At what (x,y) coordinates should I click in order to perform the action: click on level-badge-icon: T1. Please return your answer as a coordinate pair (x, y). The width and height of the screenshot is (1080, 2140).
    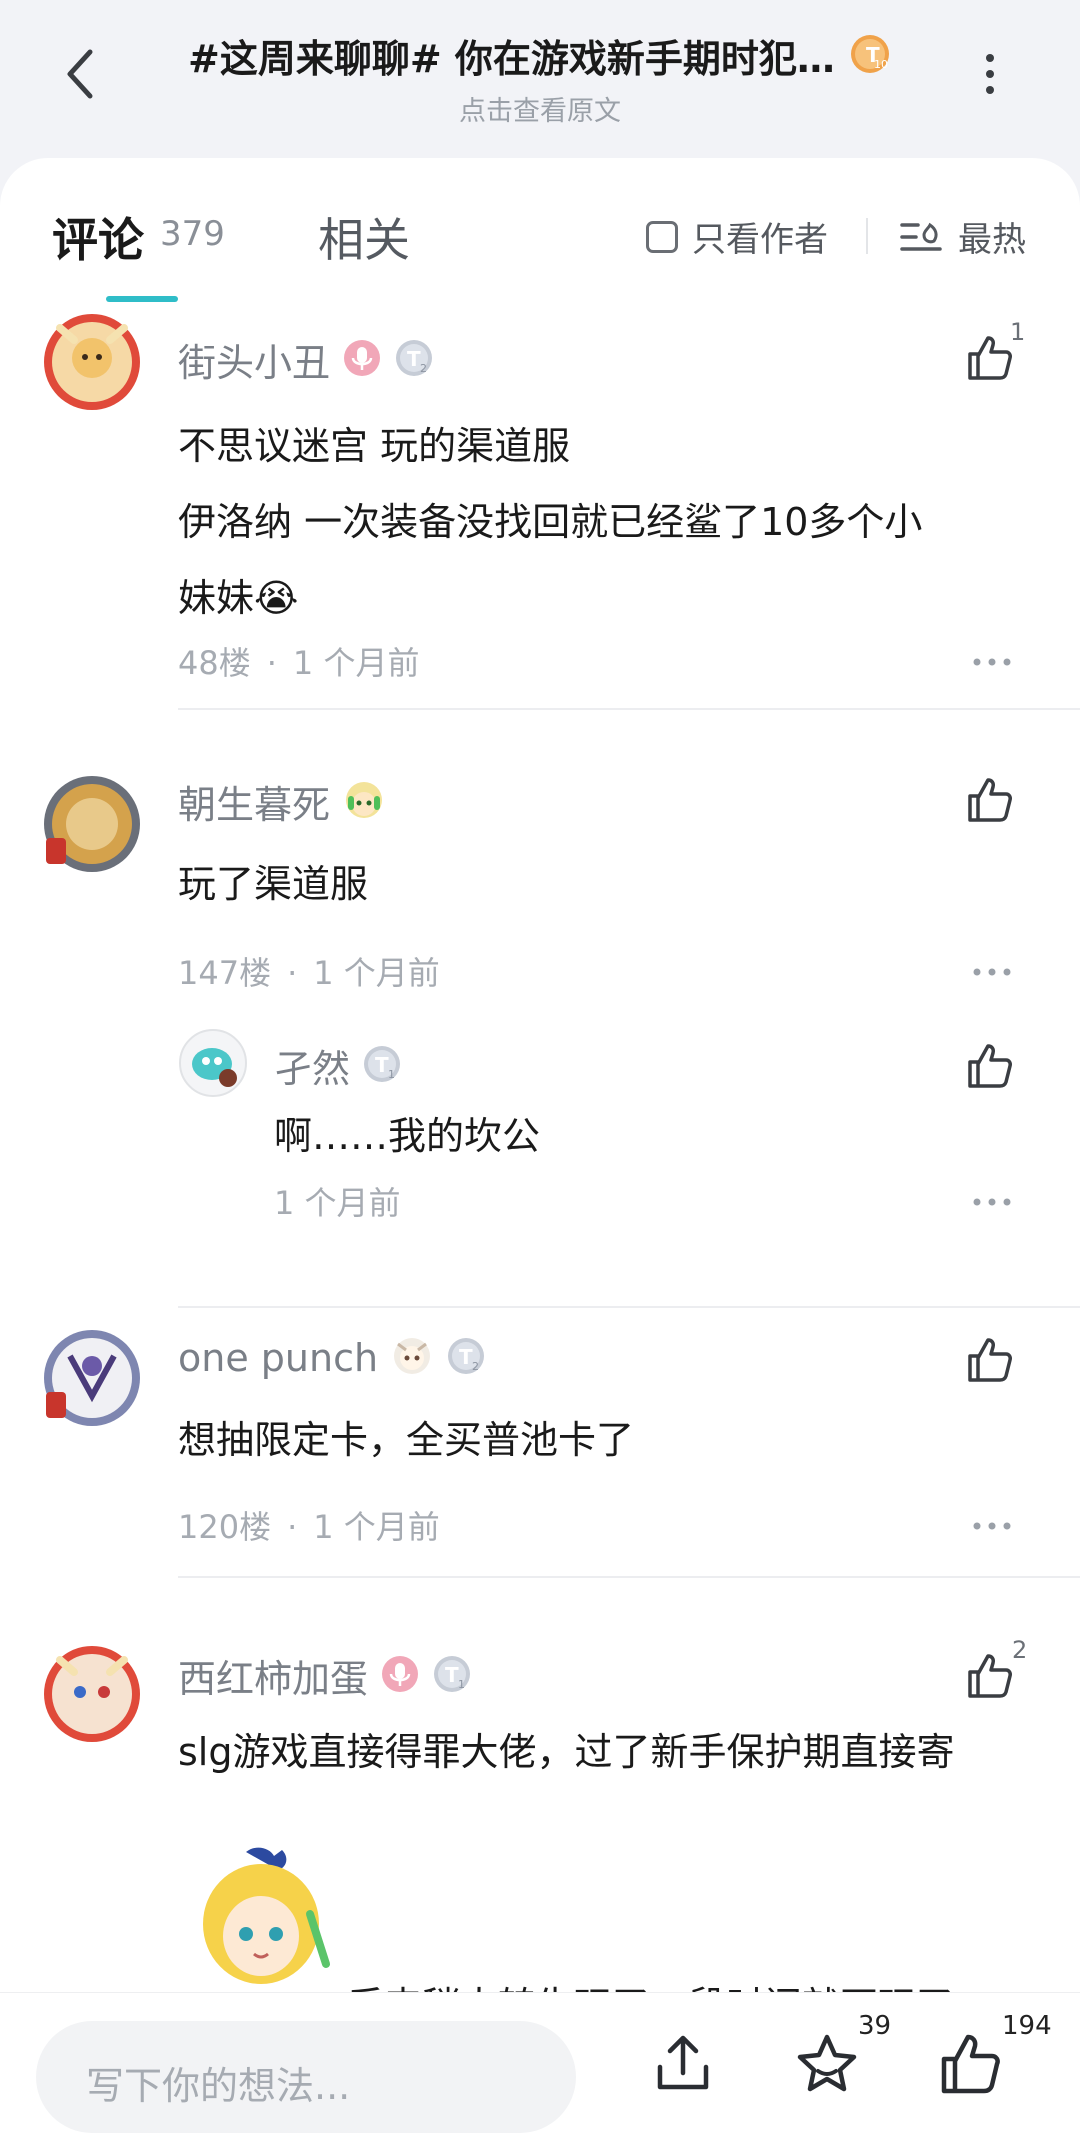
    Looking at the image, I should click on (384, 1066).